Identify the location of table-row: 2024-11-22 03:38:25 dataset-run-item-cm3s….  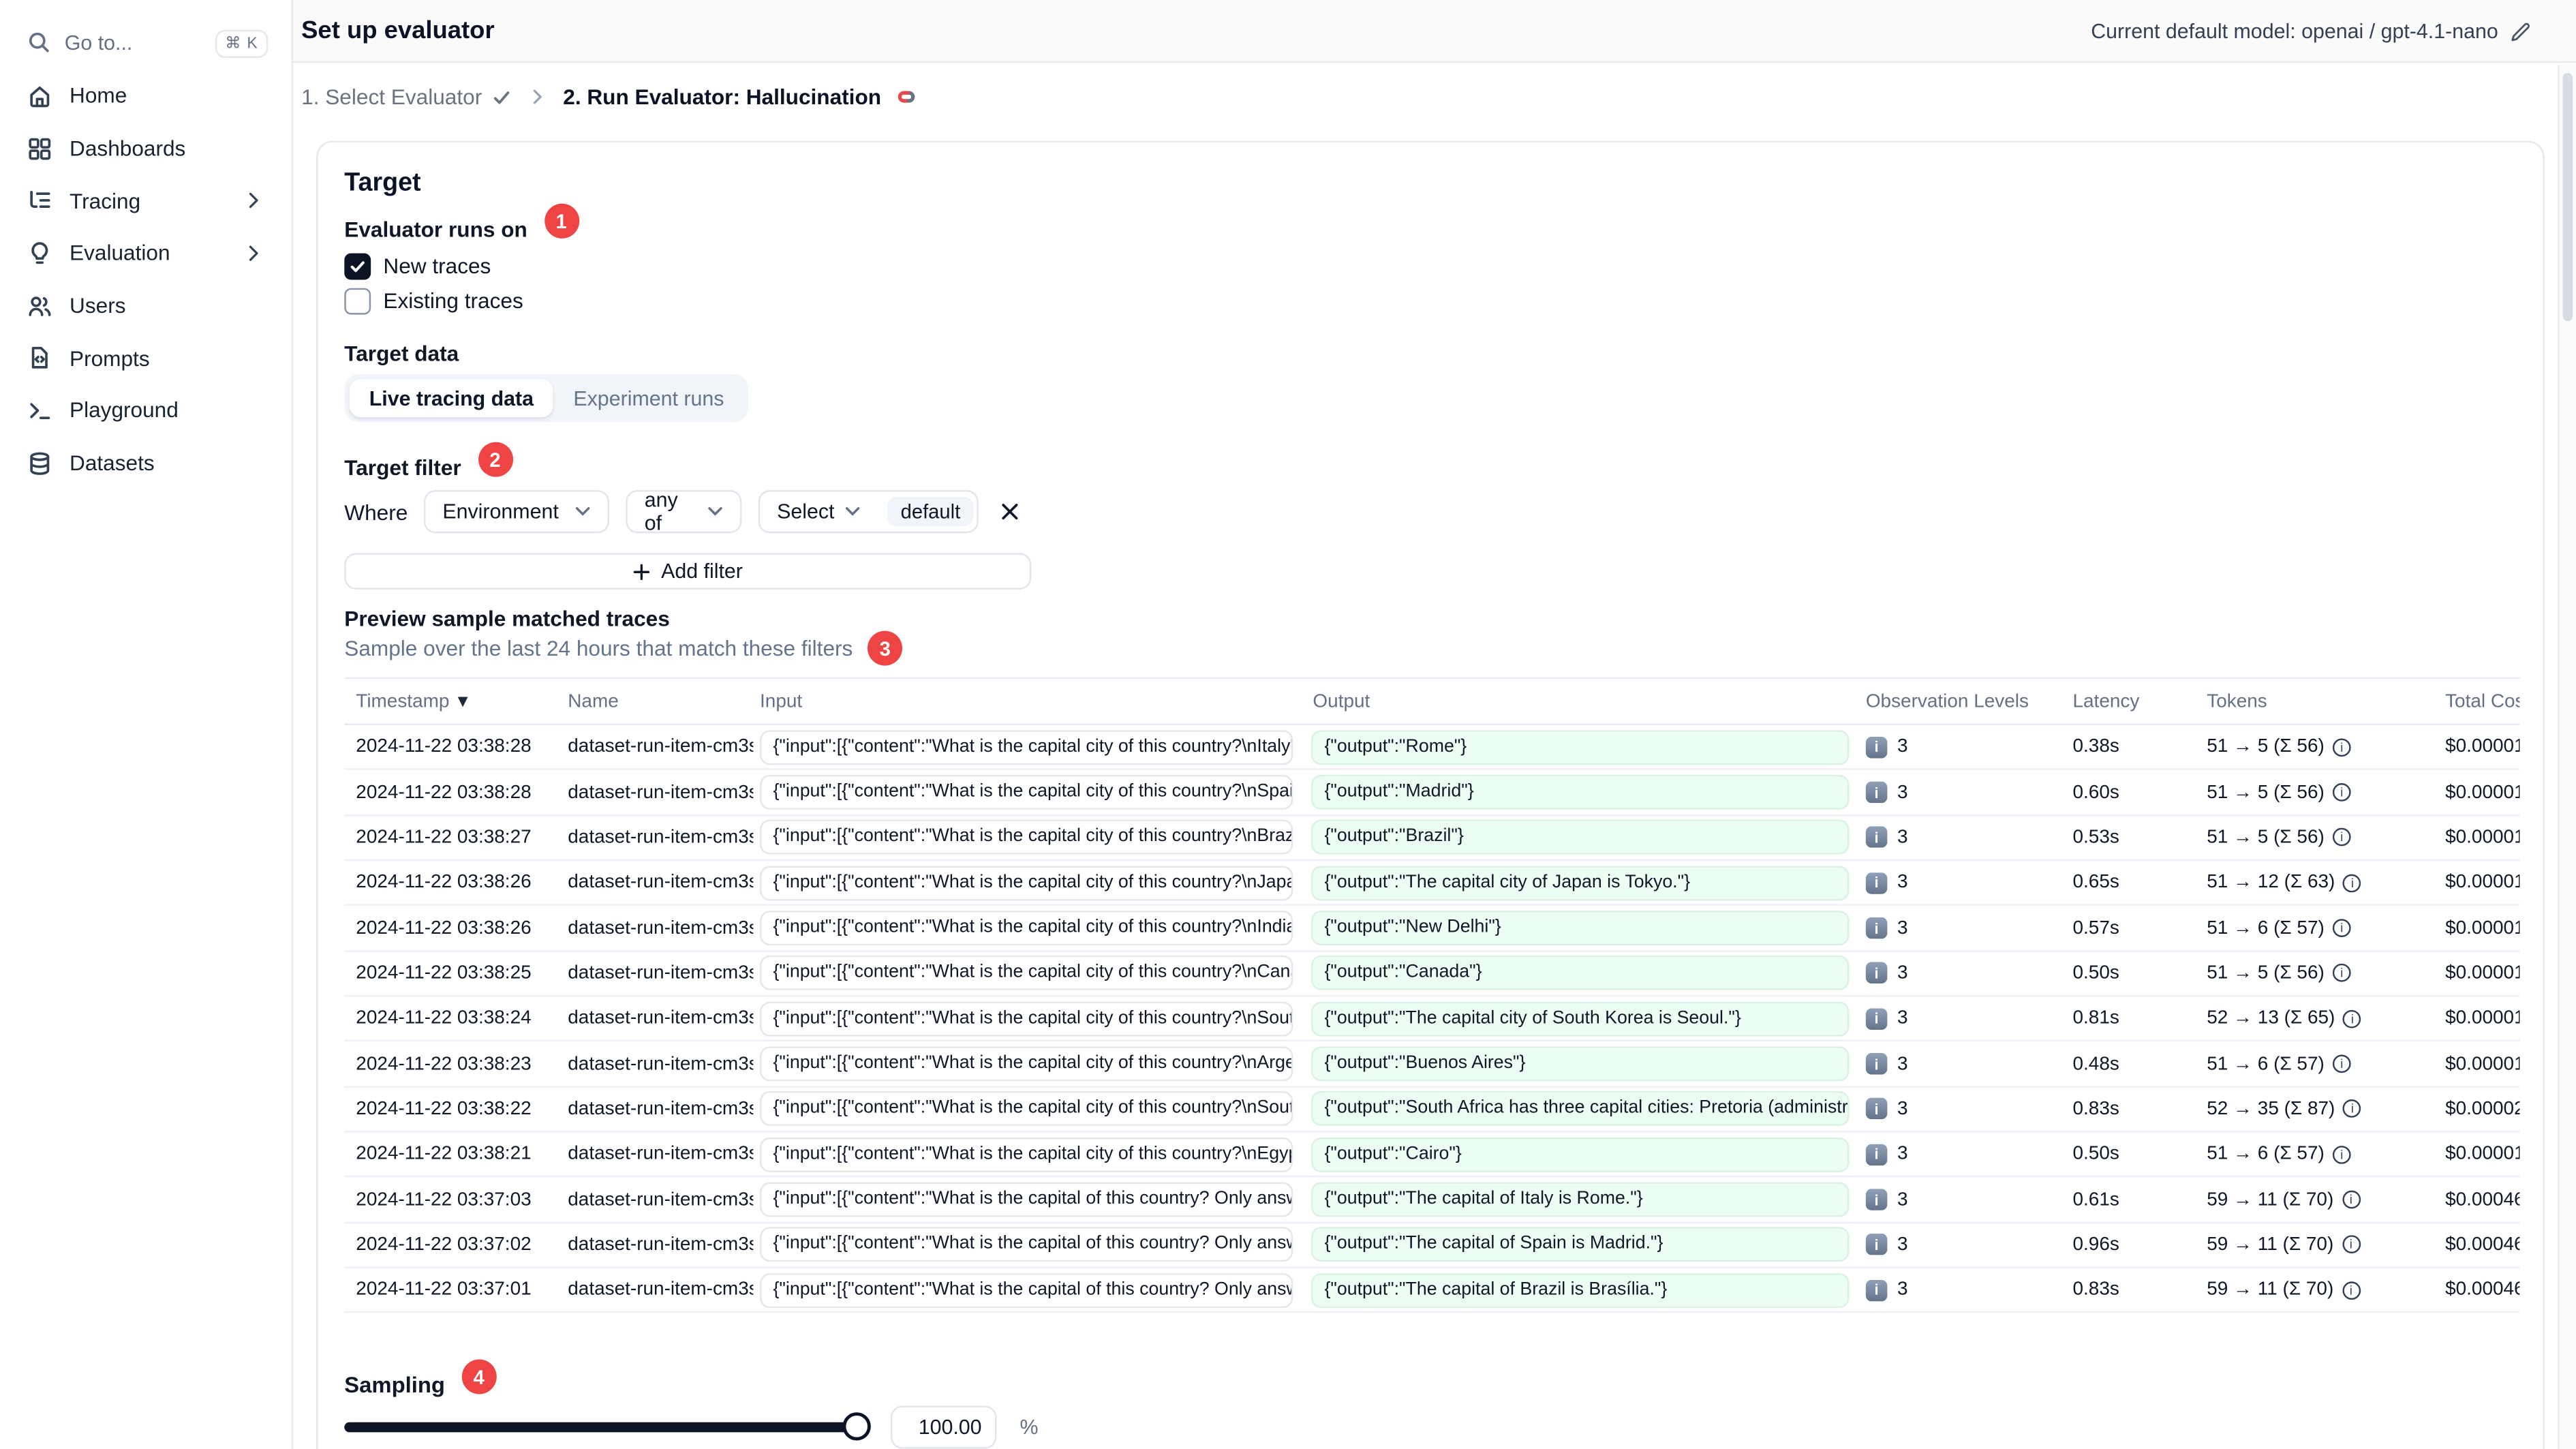
(1432, 974).